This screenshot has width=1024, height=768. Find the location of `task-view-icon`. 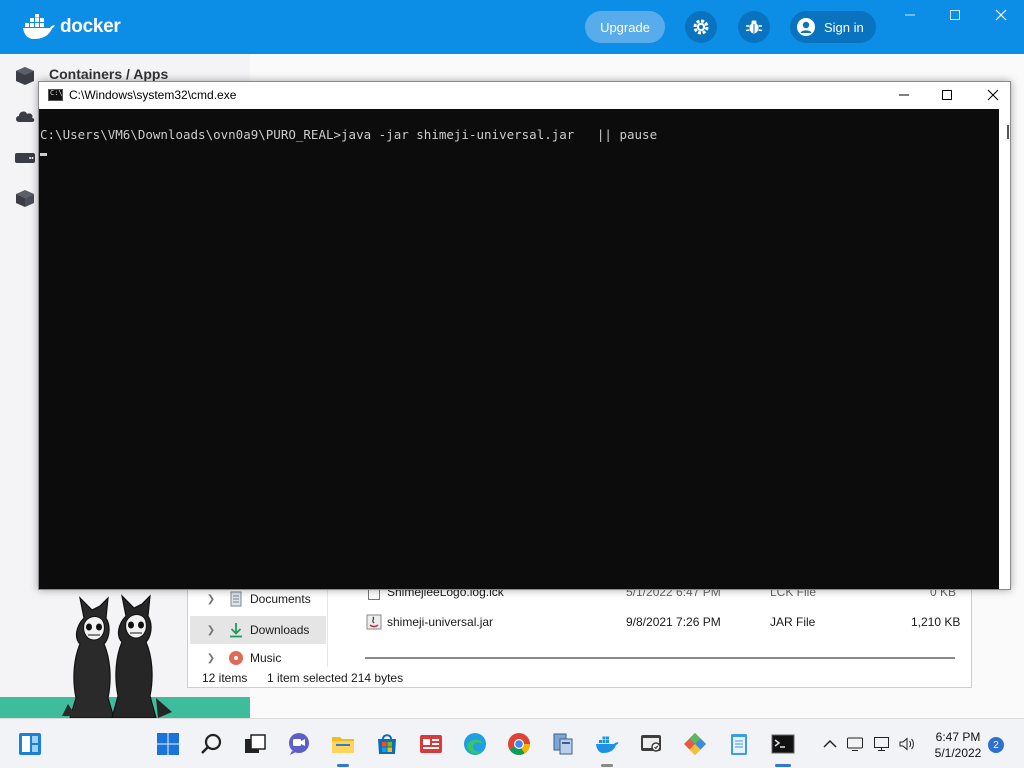

task-view-icon is located at coordinates (255, 744).